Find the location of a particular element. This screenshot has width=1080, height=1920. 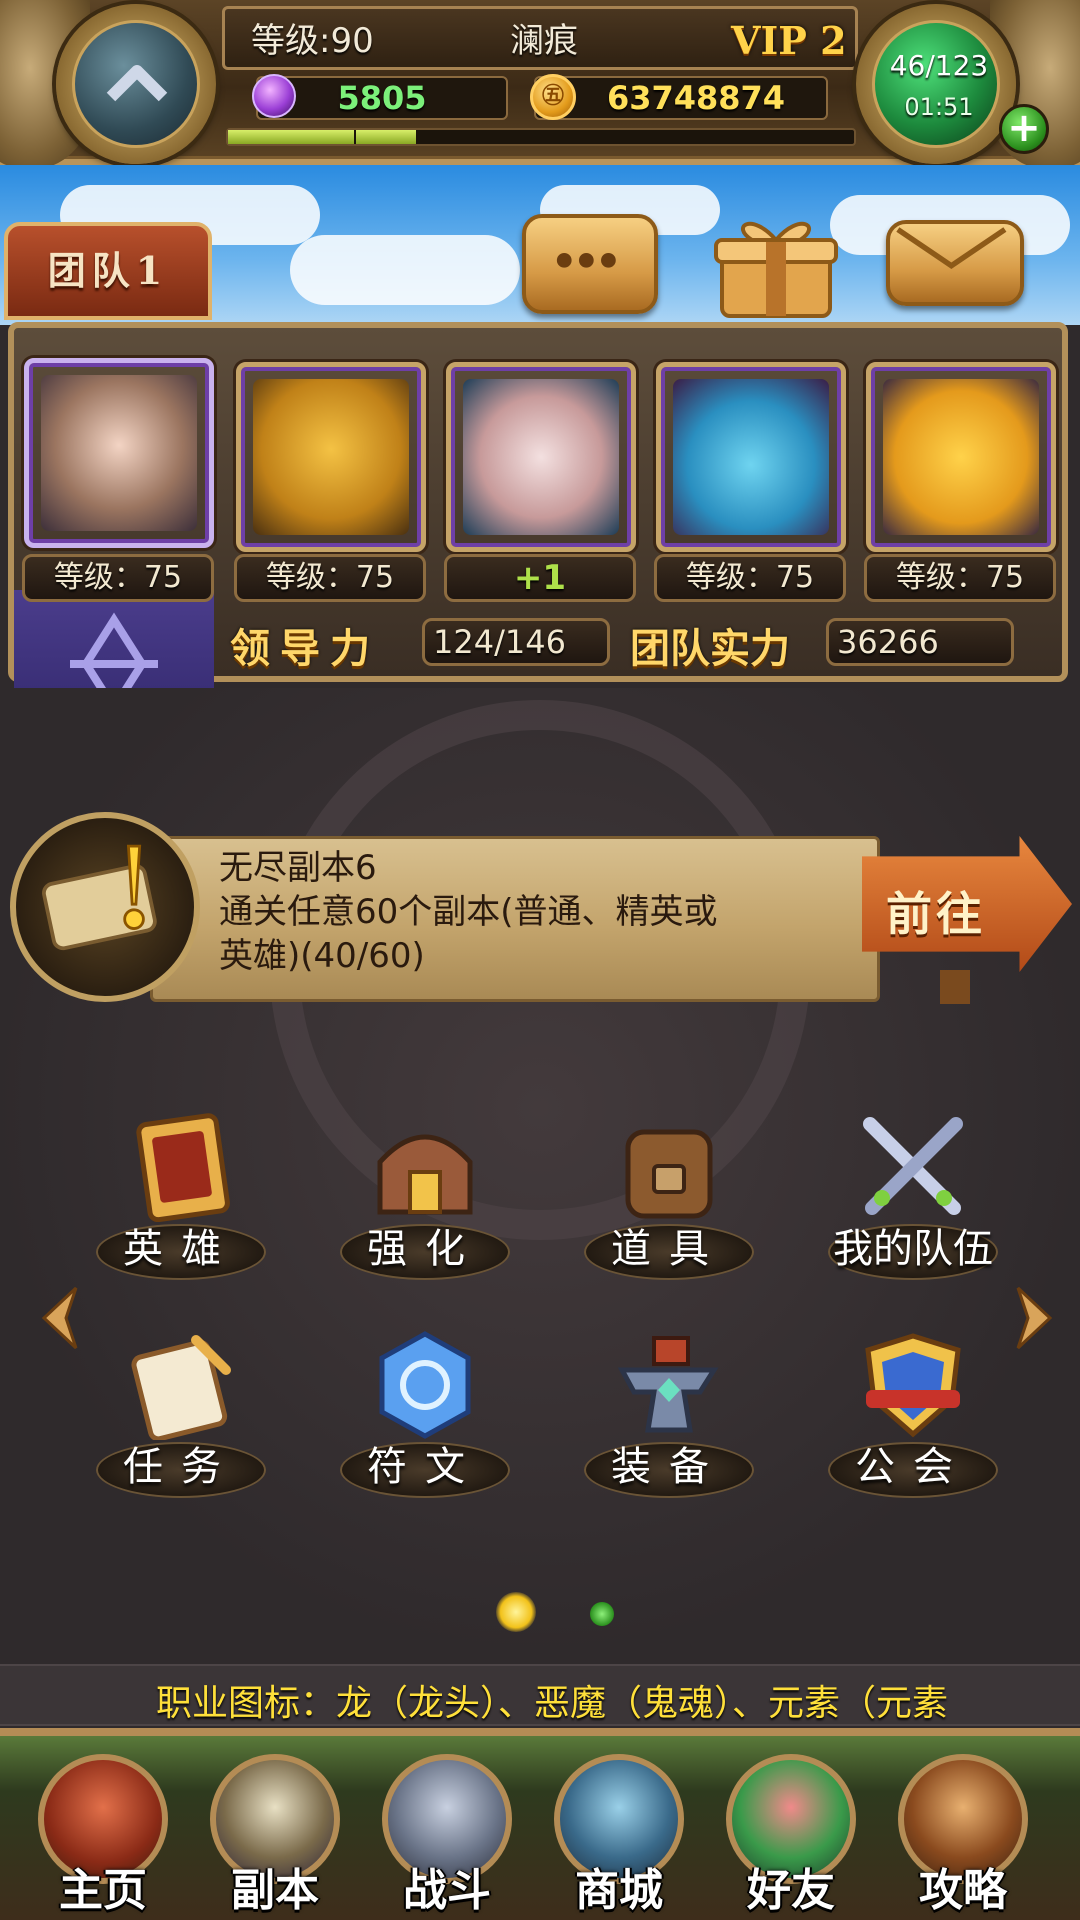

team-tab: 团队1 is located at coordinates (108, 271).